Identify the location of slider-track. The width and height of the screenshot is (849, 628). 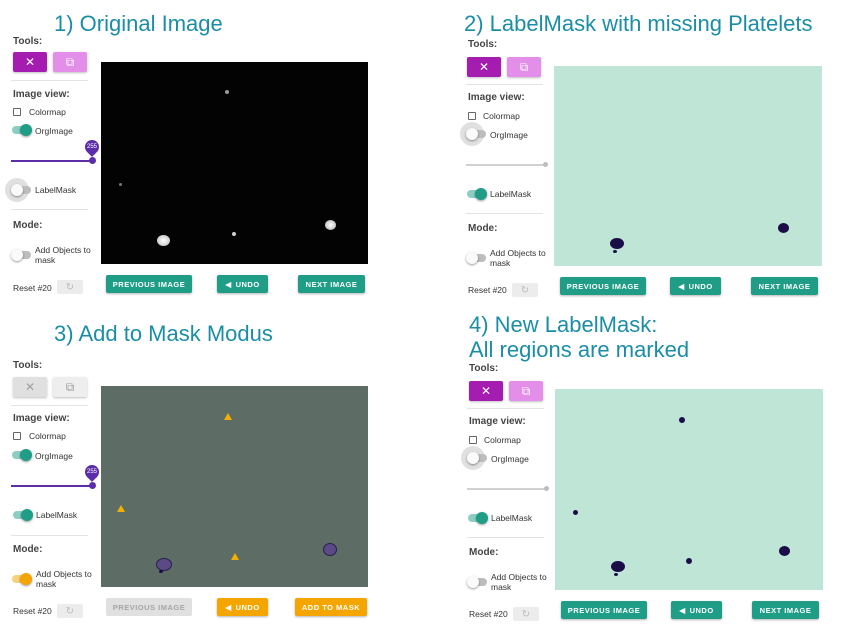
(52, 161).